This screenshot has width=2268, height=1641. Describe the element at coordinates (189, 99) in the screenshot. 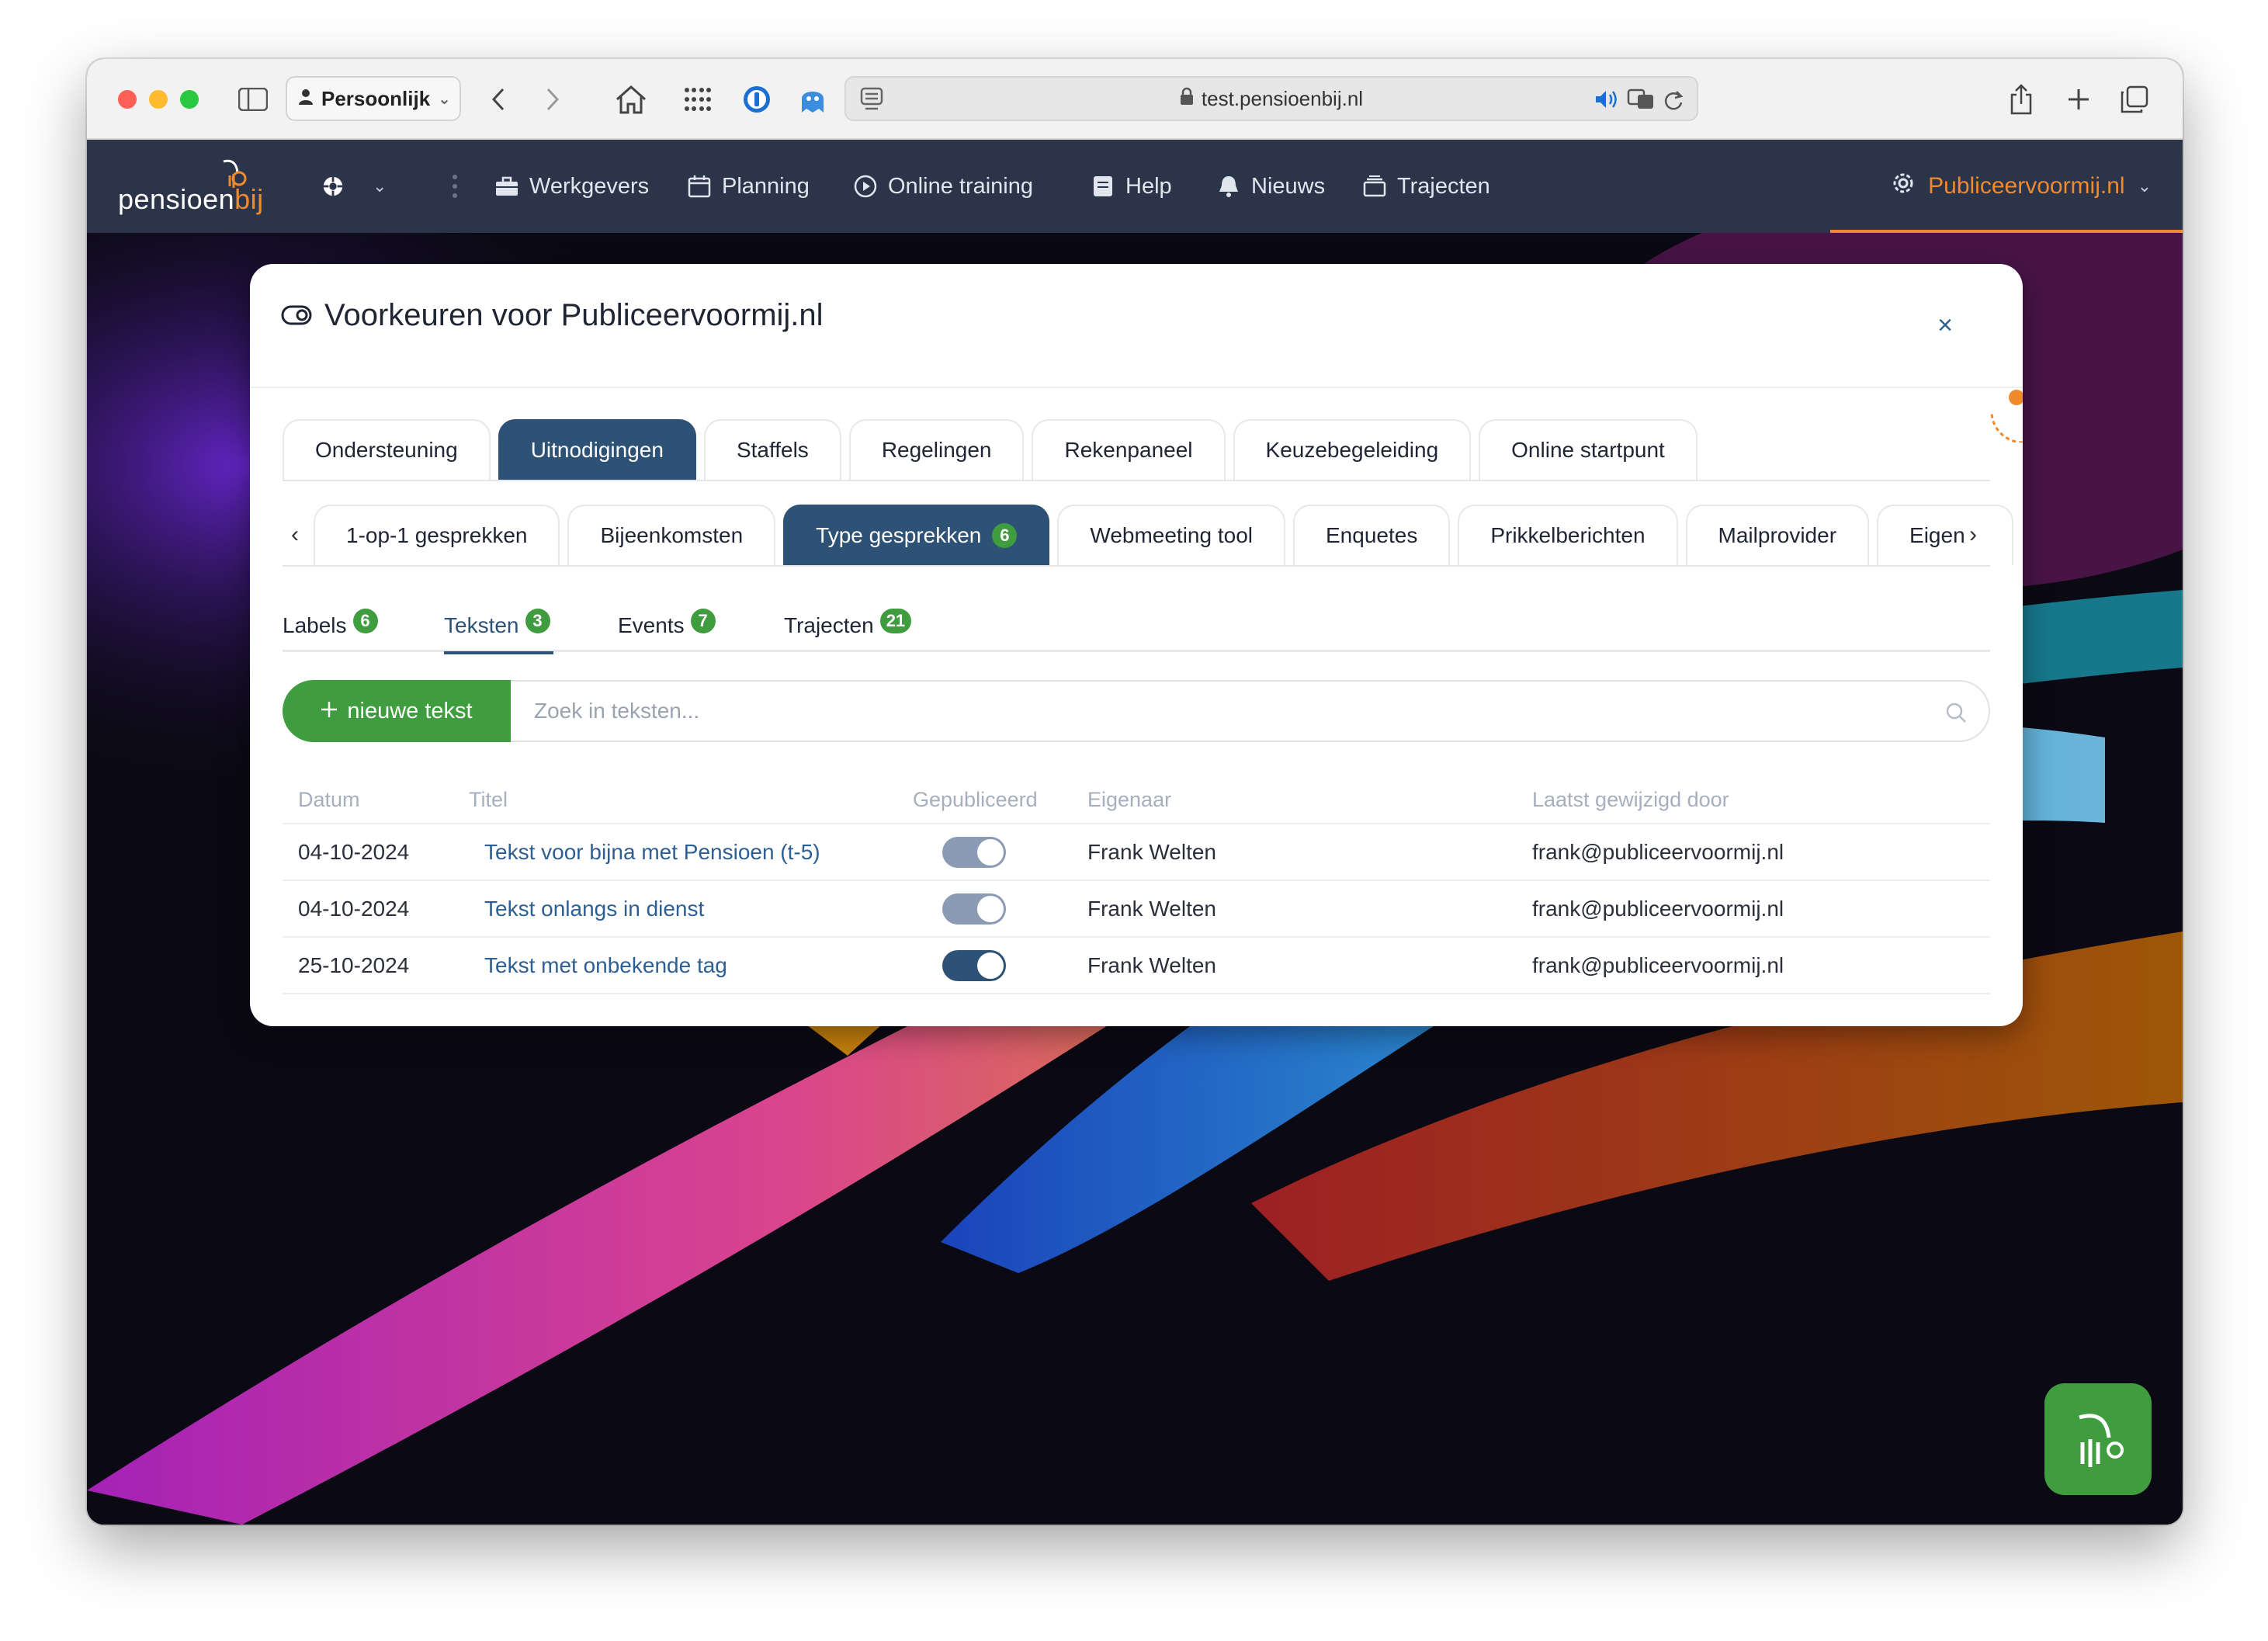

I see `zoom-window-button` at that location.